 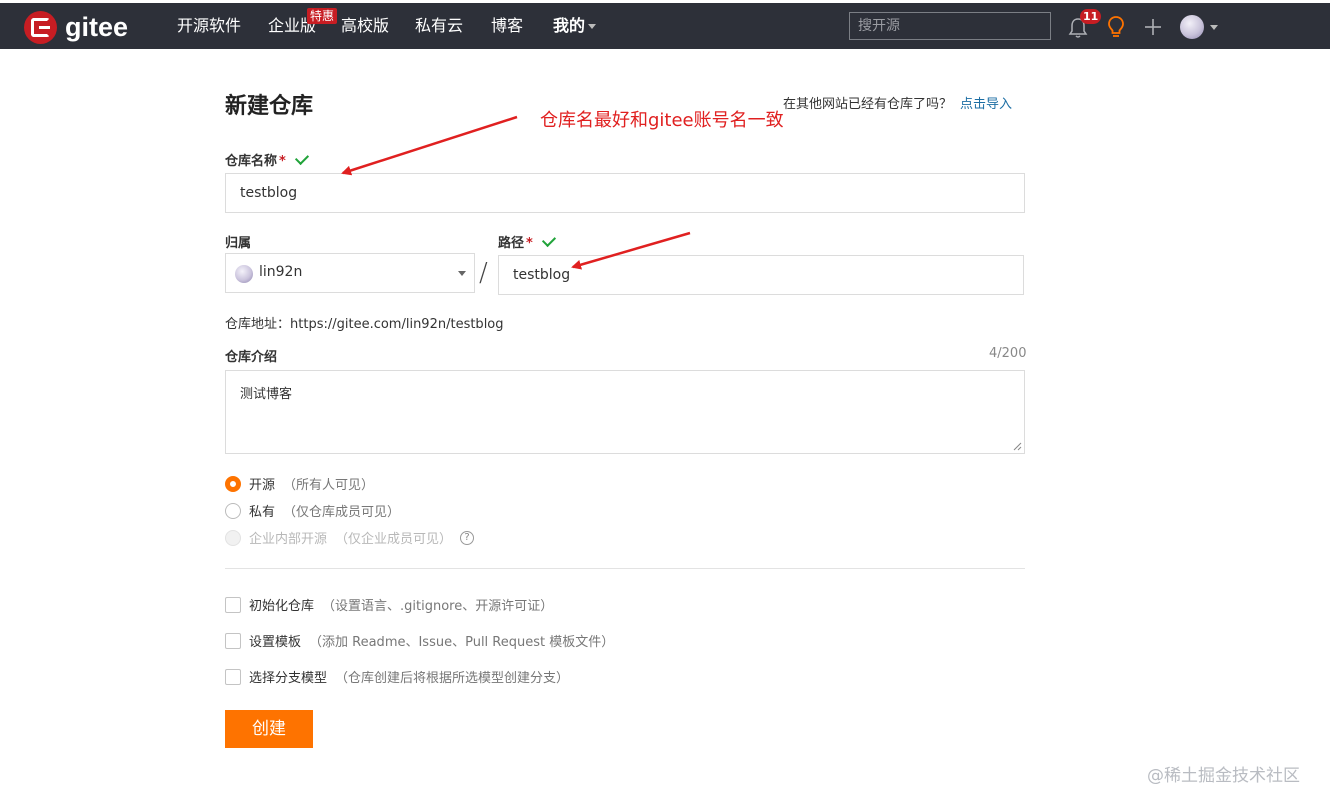 I want to click on gitee-logo: gitee, so click(x=76, y=27).